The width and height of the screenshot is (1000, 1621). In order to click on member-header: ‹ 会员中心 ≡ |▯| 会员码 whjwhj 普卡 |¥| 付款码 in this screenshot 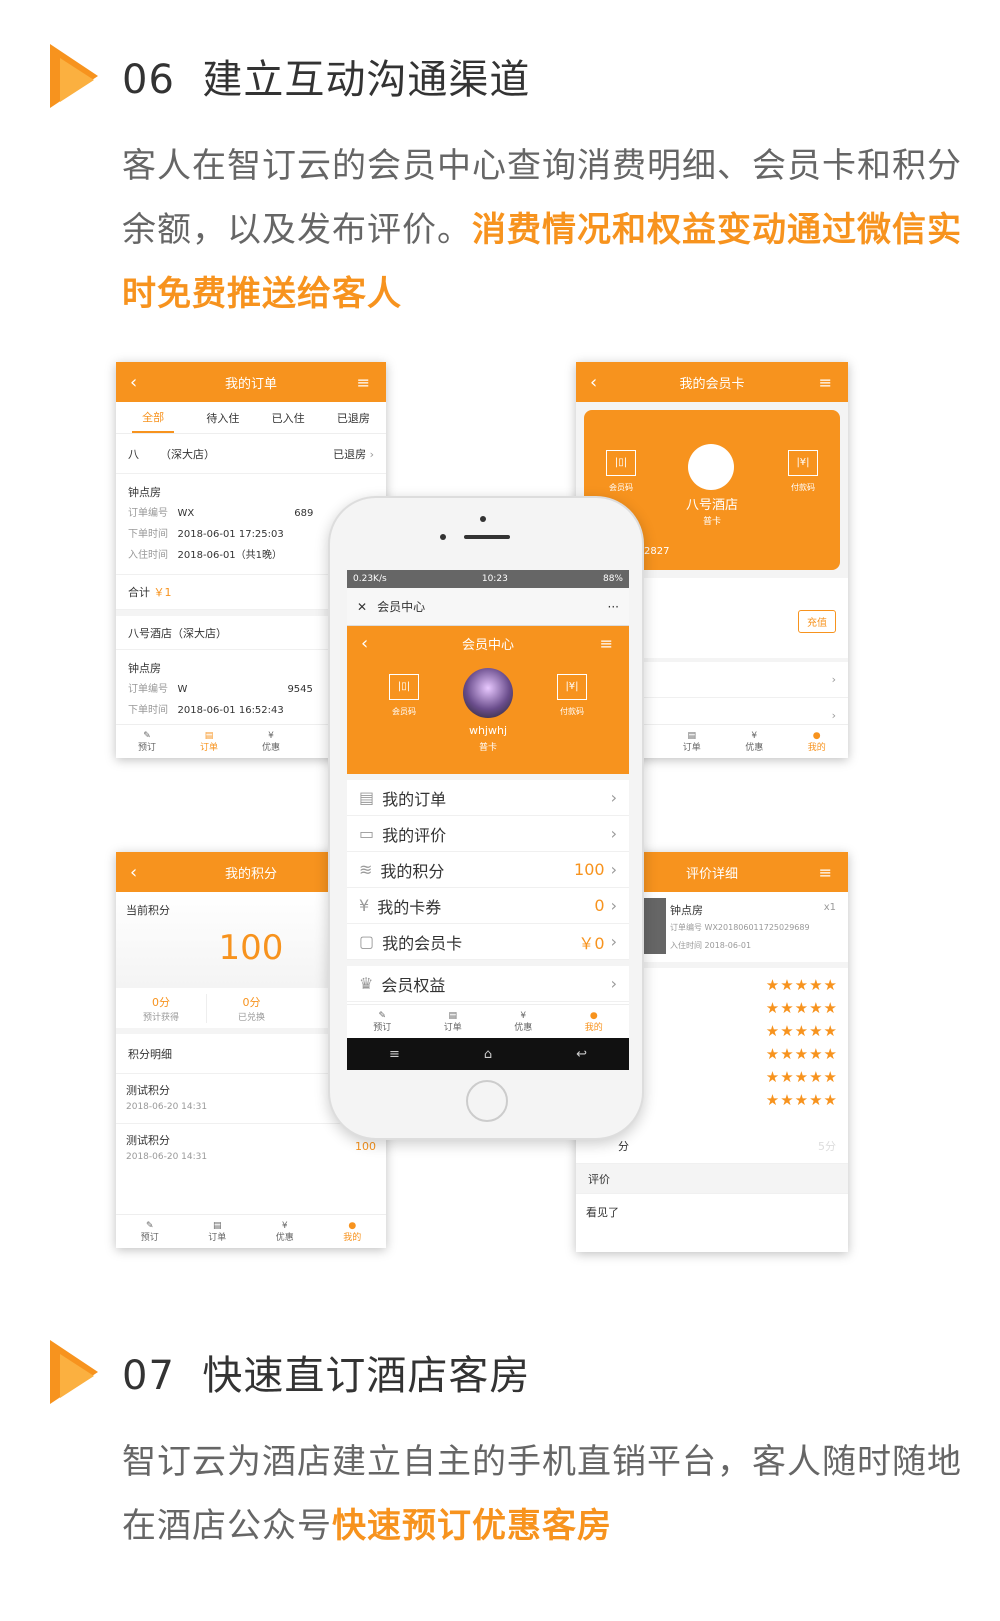, I will do `click(488, 700)`.